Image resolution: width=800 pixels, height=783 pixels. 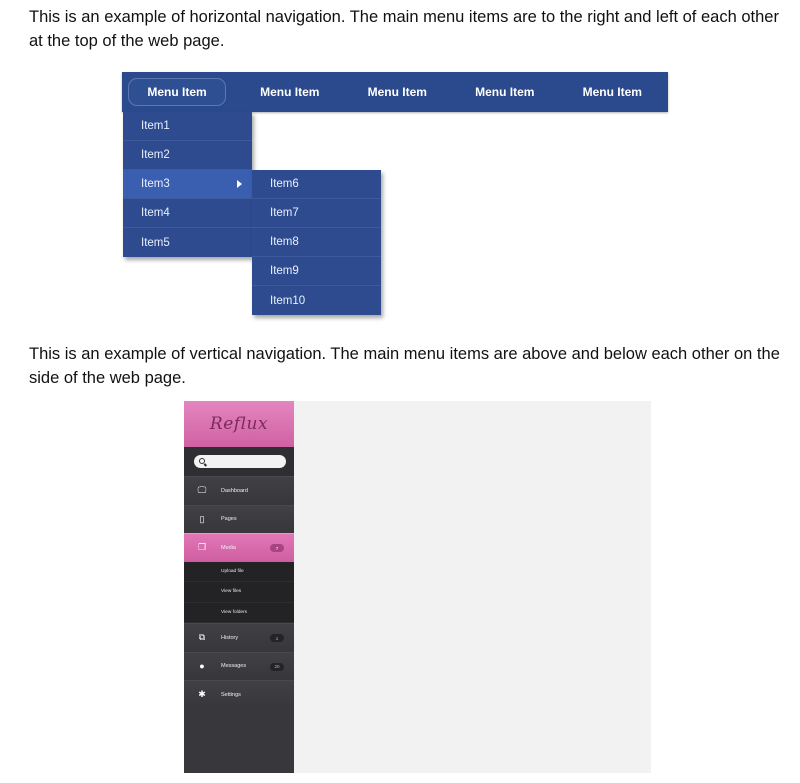 I want to click on count-badge: 1, so click(x=277, y=638).